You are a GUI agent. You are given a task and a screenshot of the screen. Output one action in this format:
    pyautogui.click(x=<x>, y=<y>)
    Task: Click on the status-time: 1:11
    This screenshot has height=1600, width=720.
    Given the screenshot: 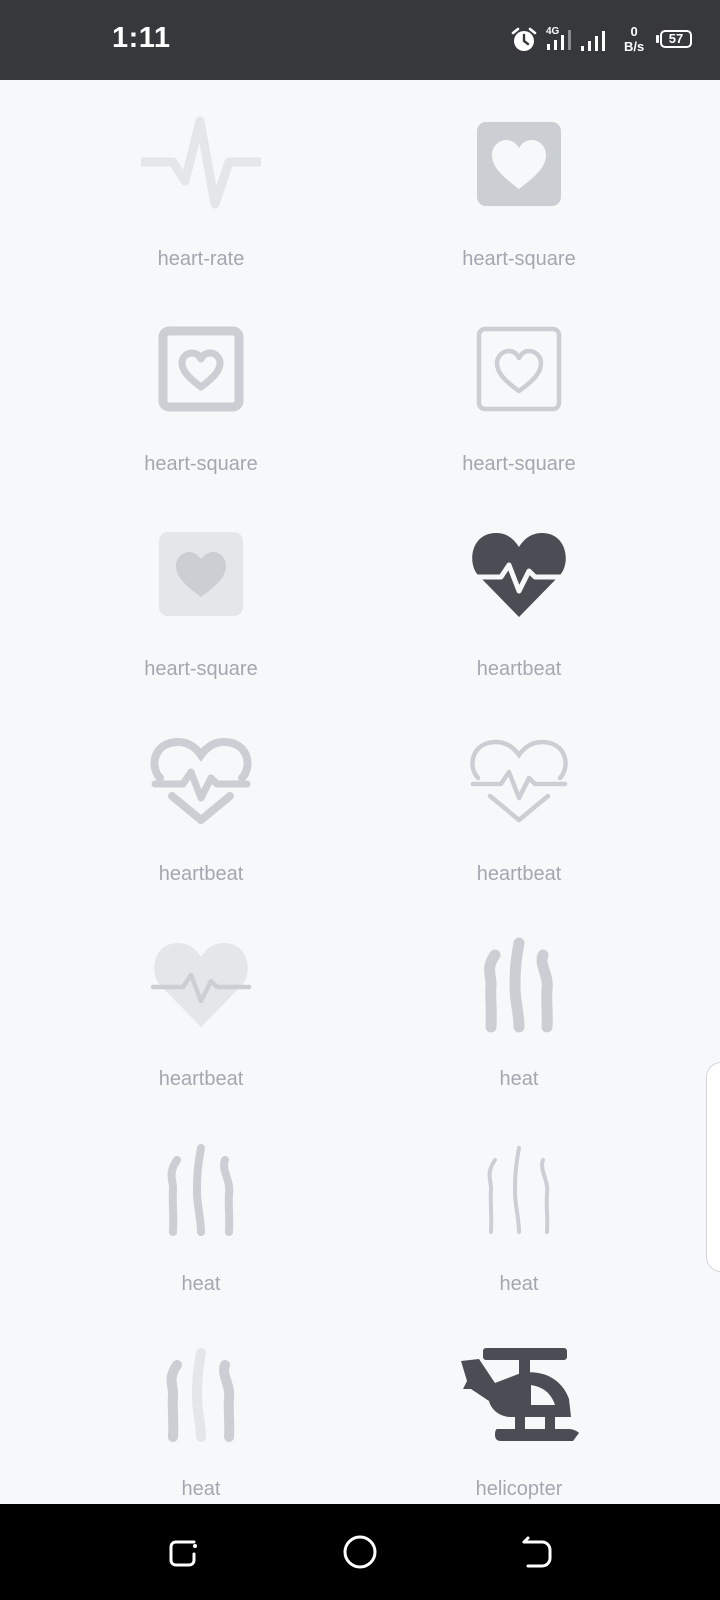 What is the action you would take?
    pyautogui.click(x=141, y=38)
    